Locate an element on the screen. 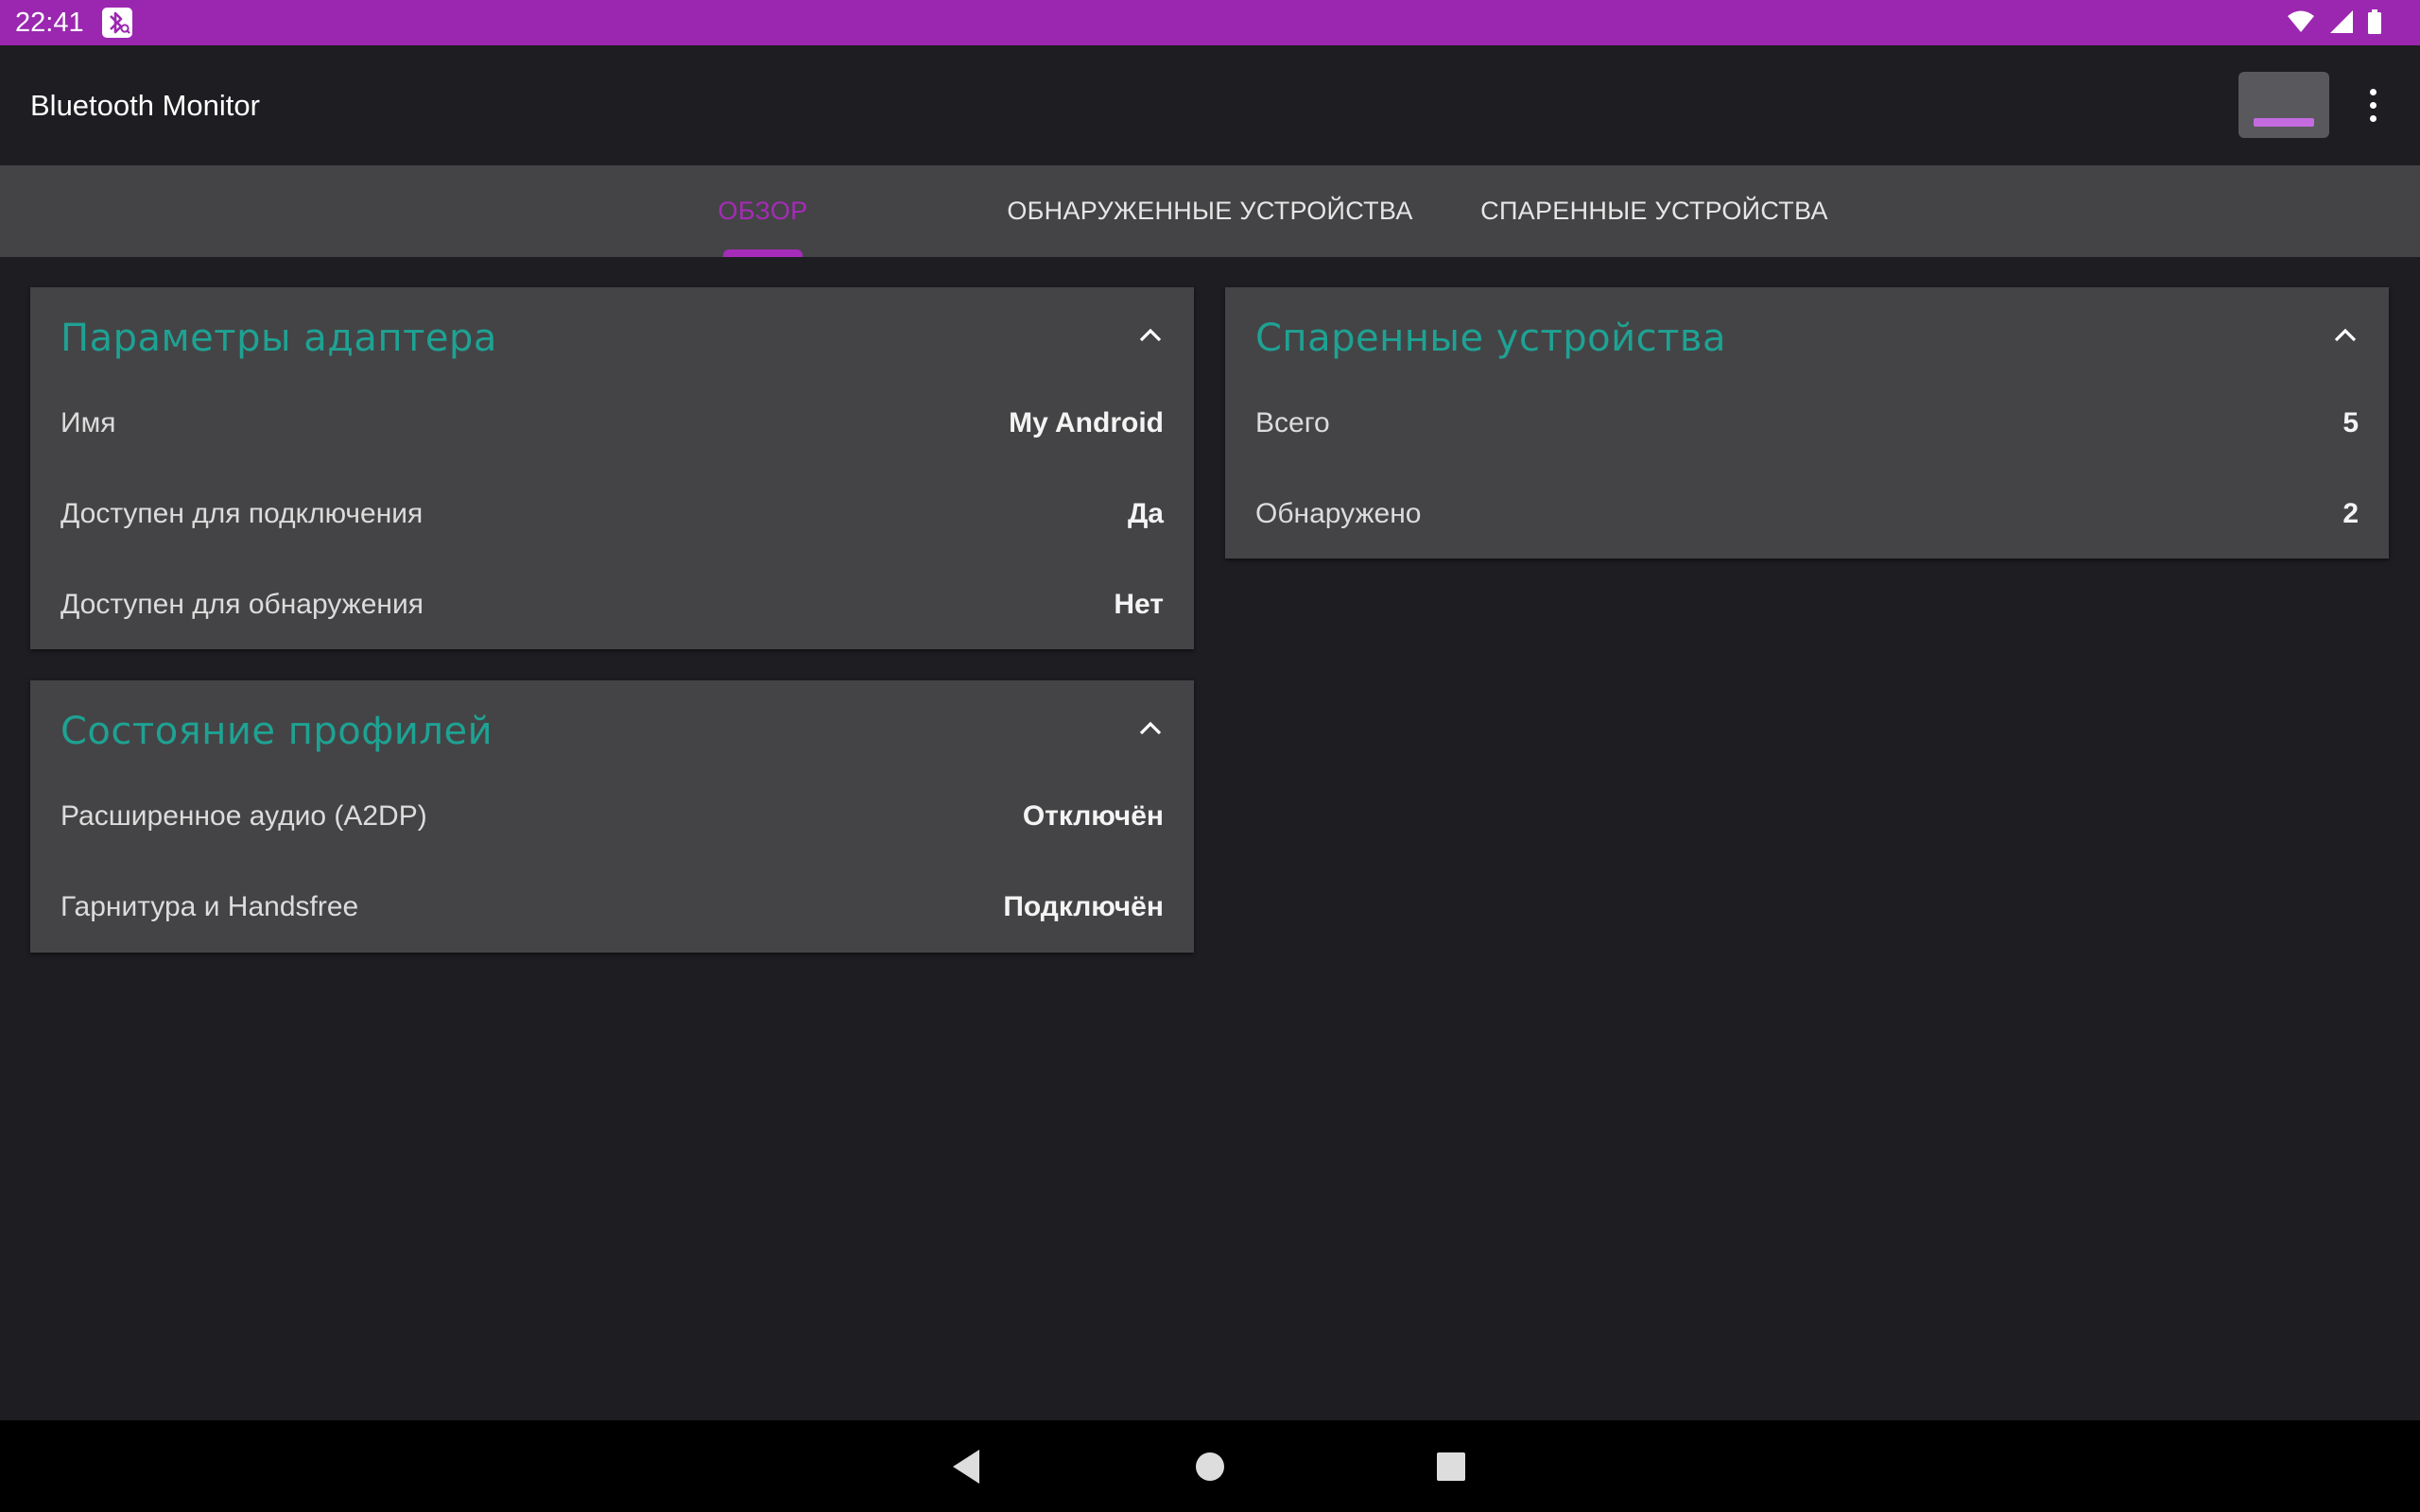 The width and height of the screenshot is (2420, 1512). row-value: Нет is located at coordinates (1139, 604).